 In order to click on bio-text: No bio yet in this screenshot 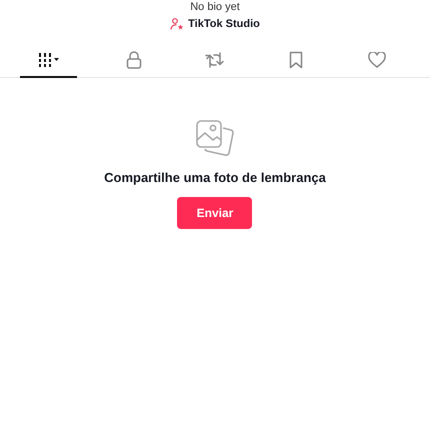, I will do `click(215, 7)`.